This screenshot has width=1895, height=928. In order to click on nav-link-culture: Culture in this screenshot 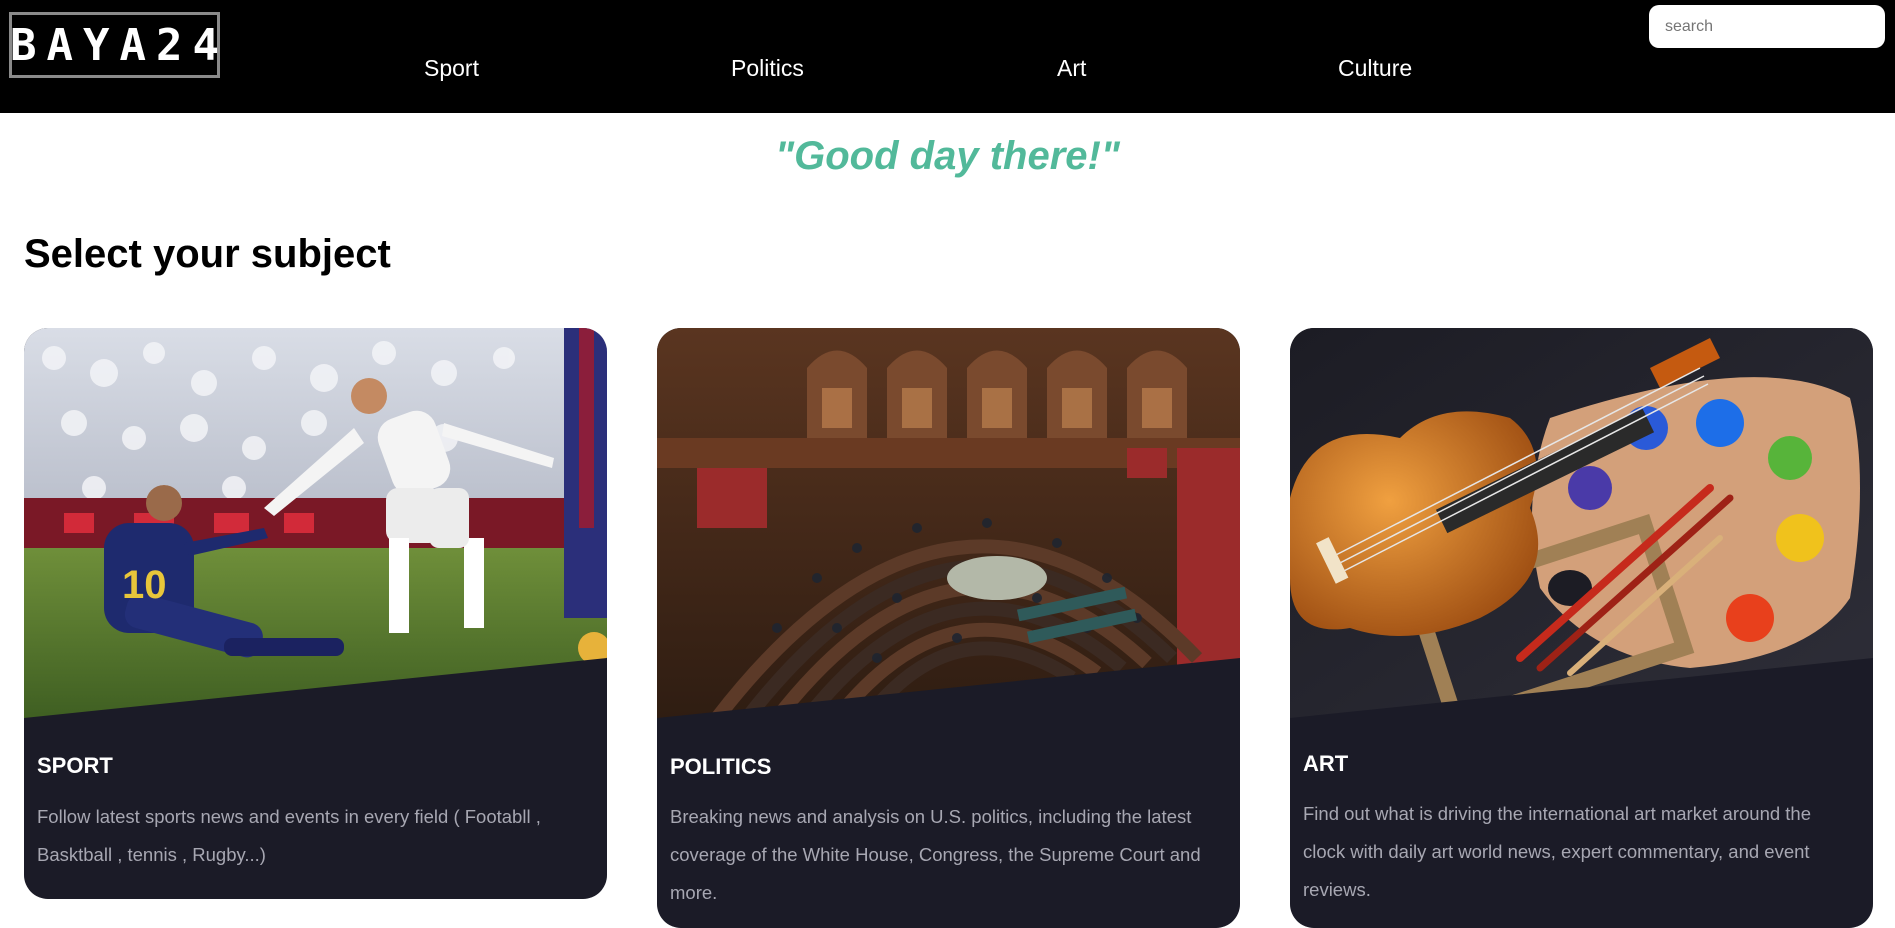, I will do `click(1375, 68)`.